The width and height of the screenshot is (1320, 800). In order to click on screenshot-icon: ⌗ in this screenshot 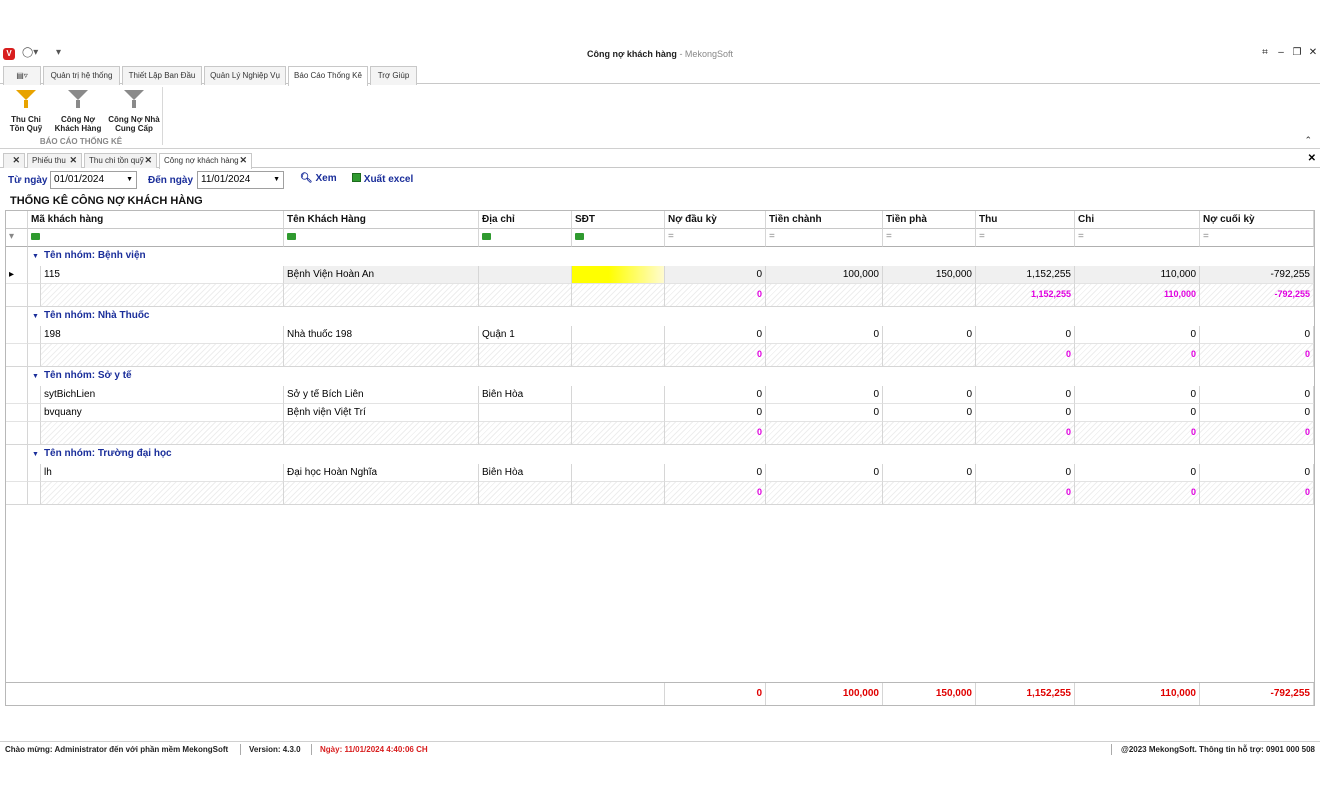, I will do `click(1265, 52)`.